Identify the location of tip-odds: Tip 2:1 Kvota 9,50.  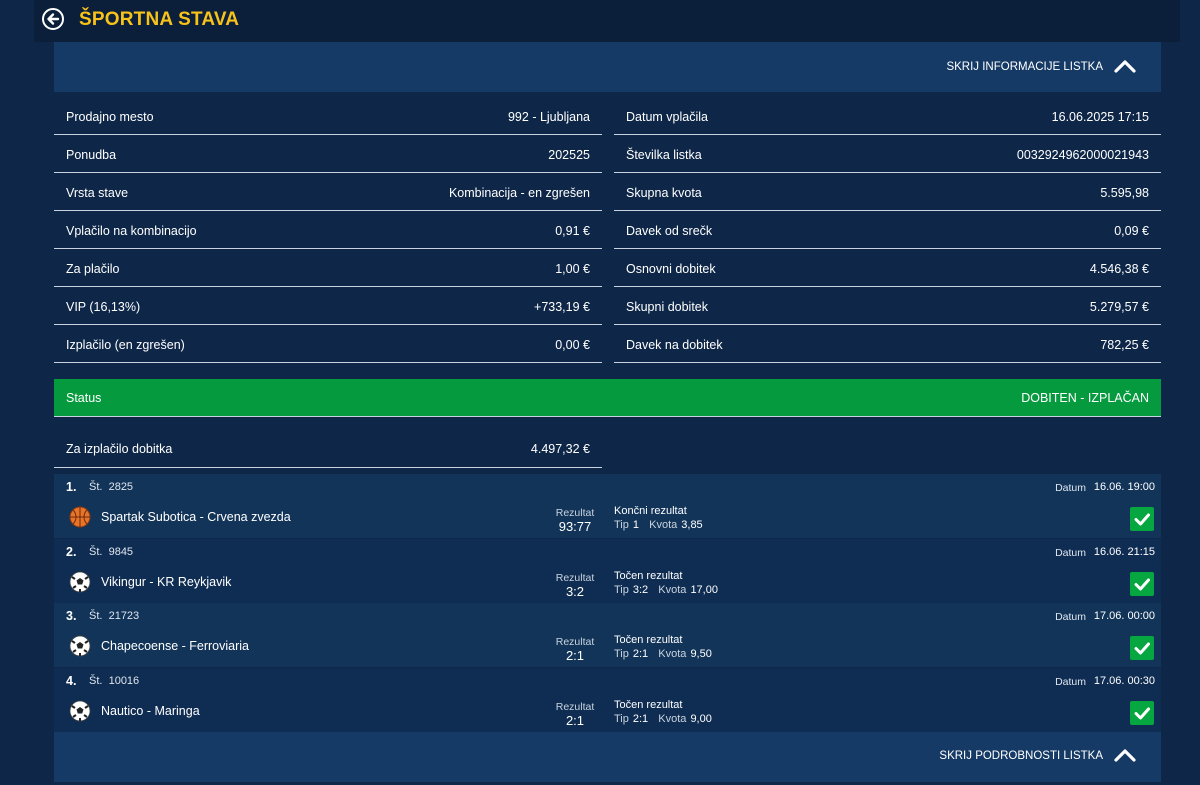
(665, 654).